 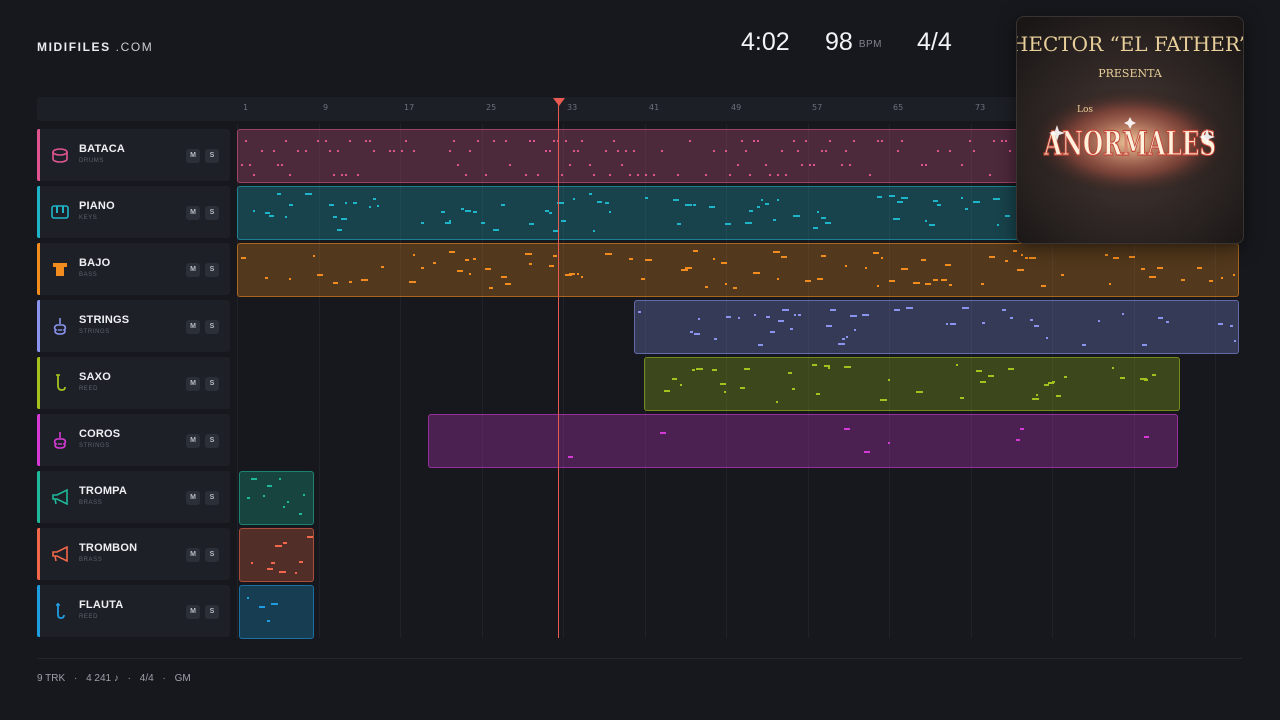 I want to click on track-name: TROMPA, so click(x=103, y=491).